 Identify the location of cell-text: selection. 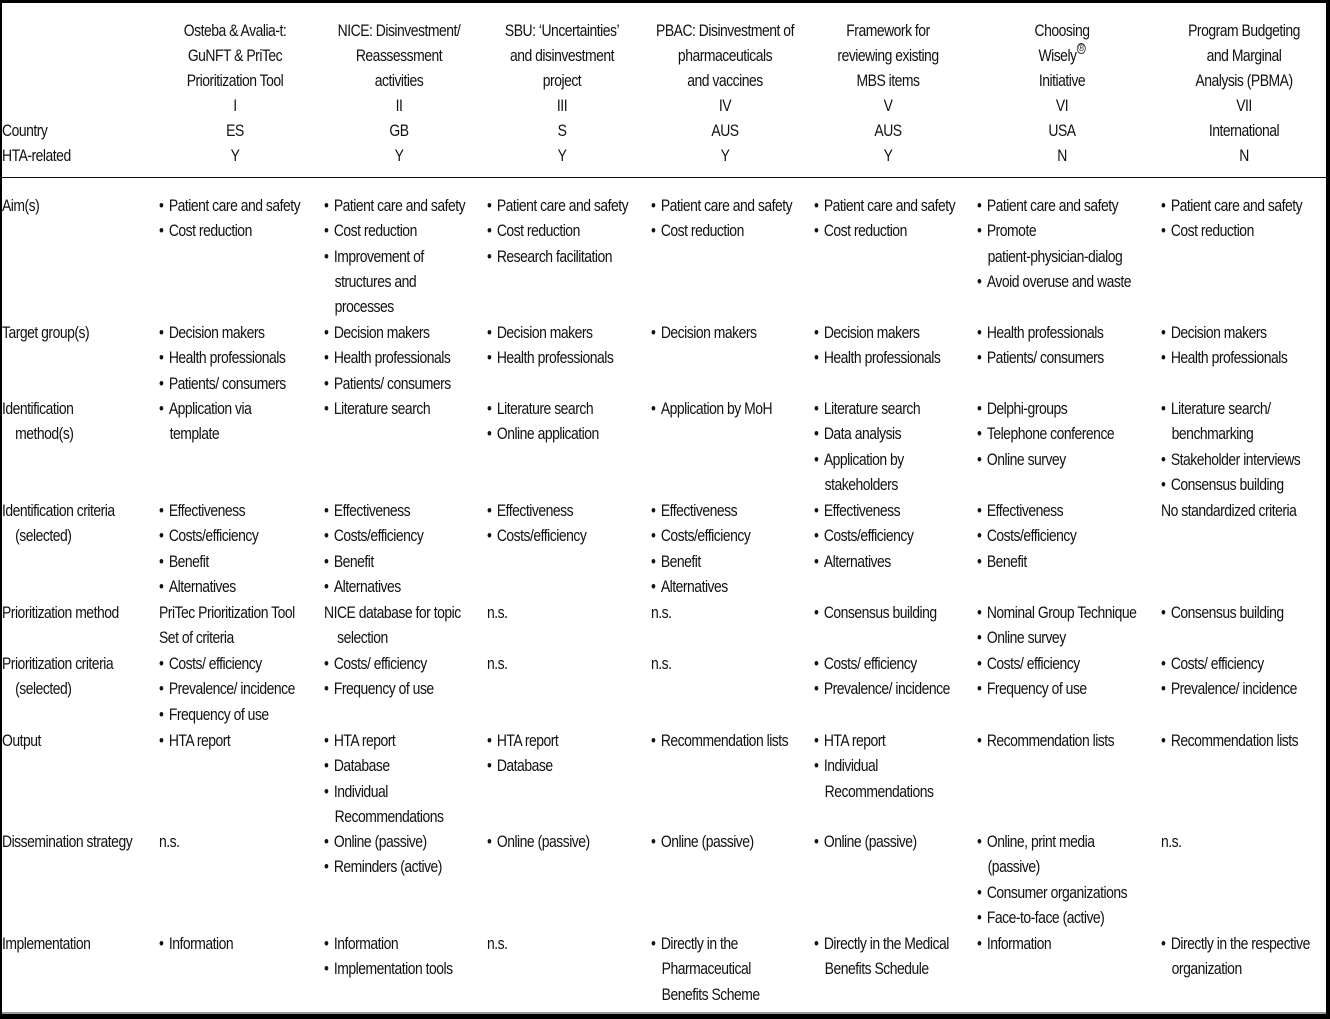
(362, 638).